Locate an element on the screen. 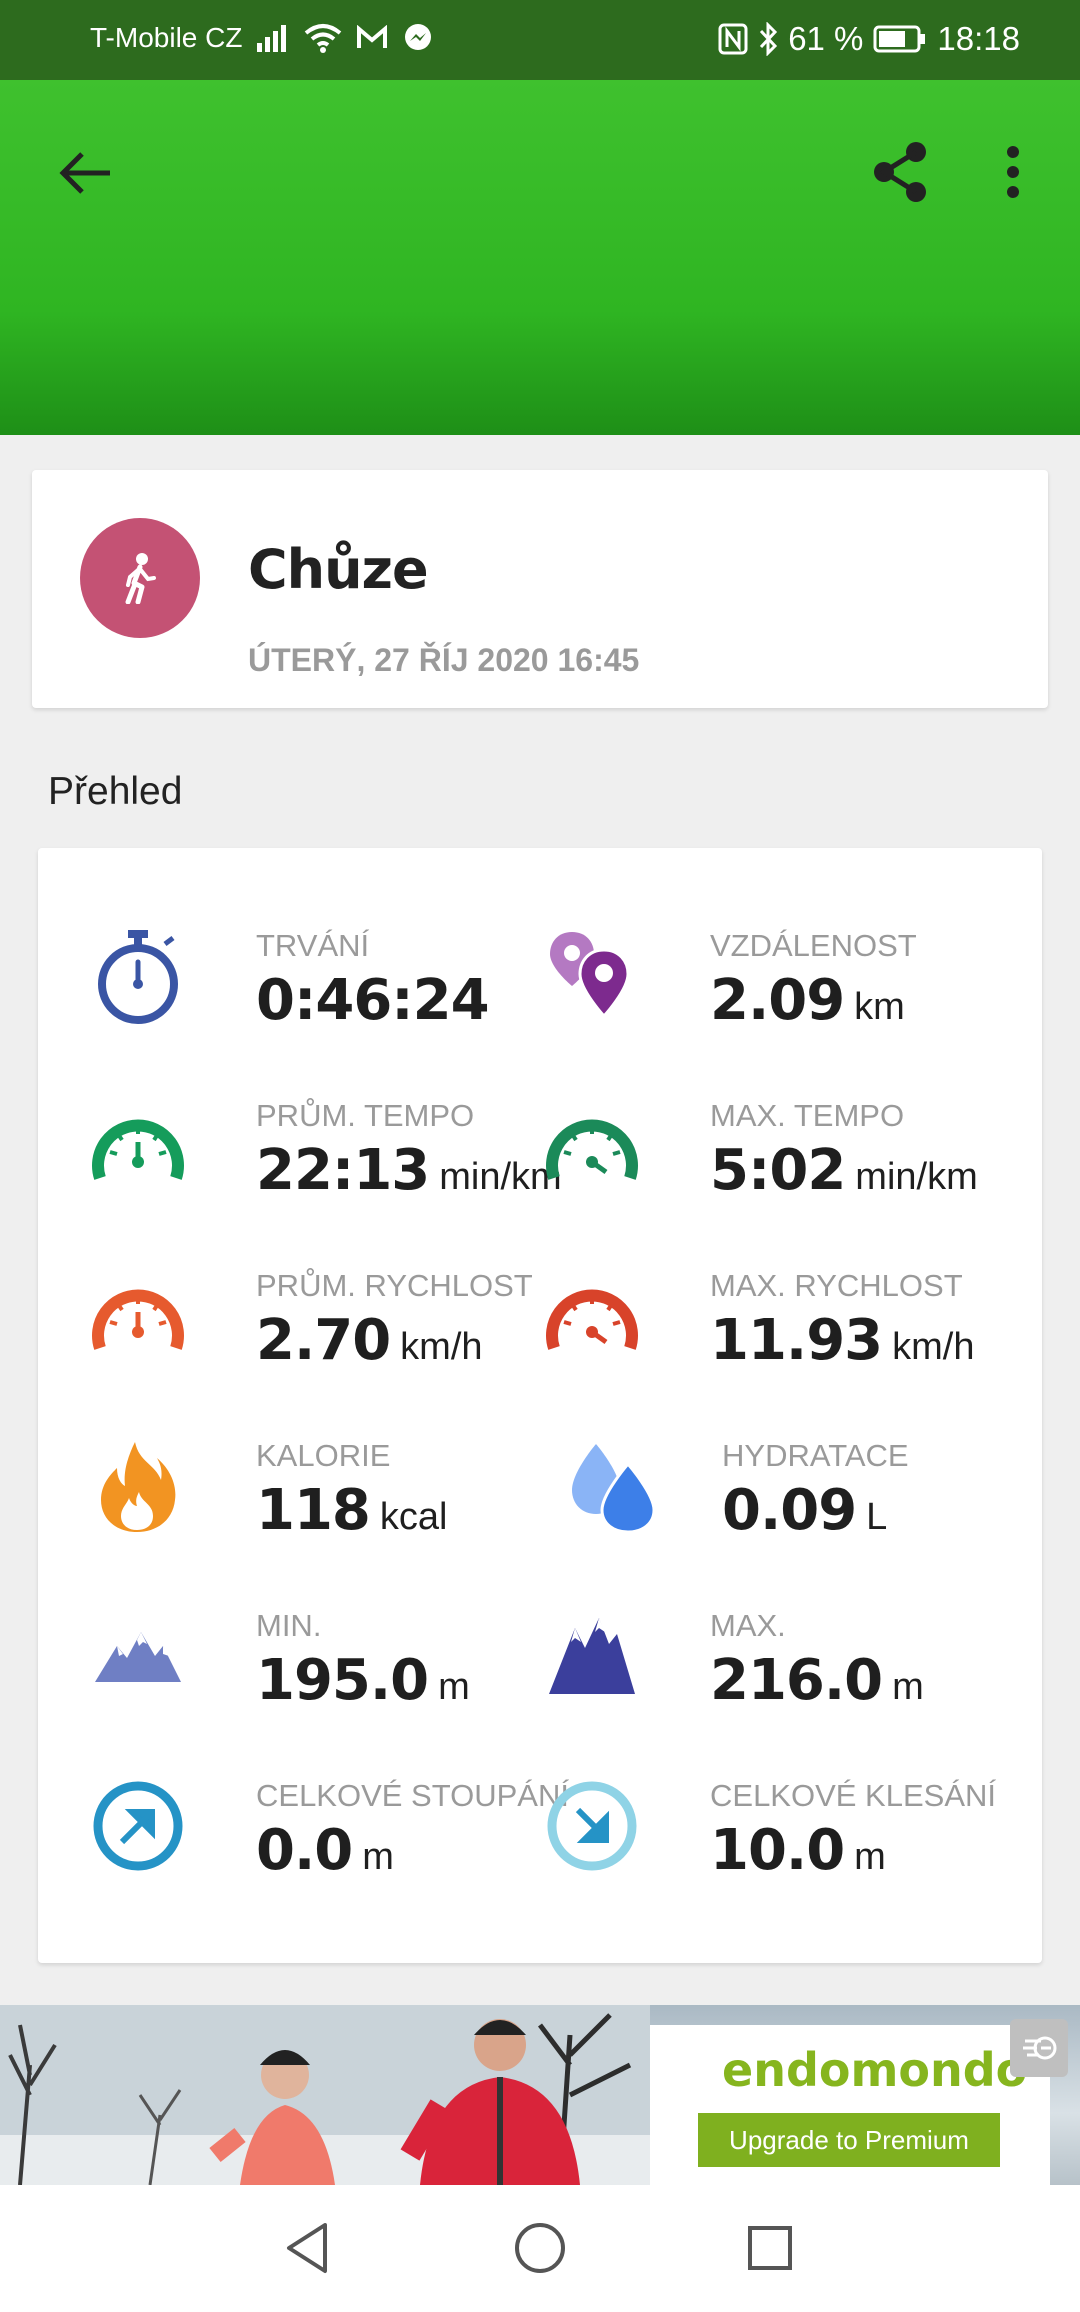 Image resolution: width=1080 pixels, height=2312 pixels. battery-percent: 61 % is located at coordinates (826, 38).